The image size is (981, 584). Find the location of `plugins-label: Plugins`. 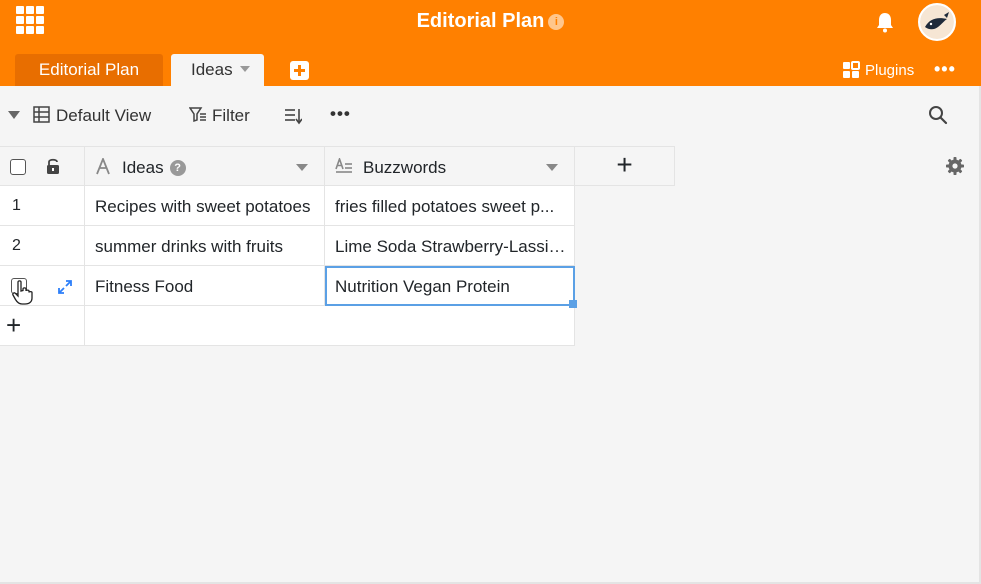

plugins-label: Plugins is located at coordinates (890, 70).